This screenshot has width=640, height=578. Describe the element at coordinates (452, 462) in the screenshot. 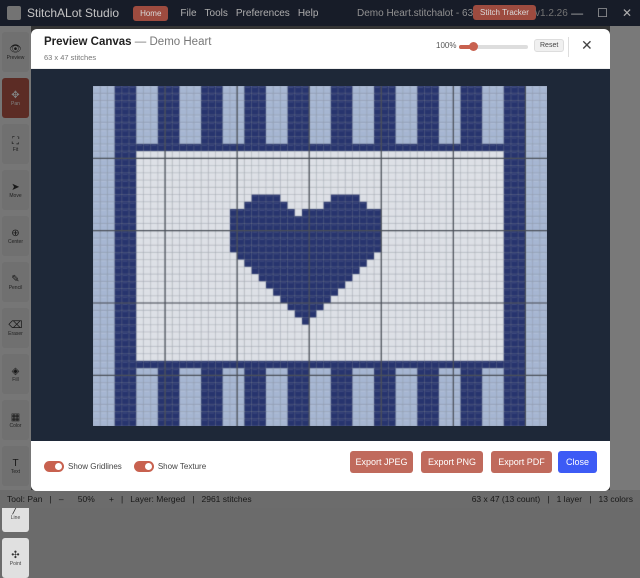

I see `export-png-button: Export PNG` at that location.